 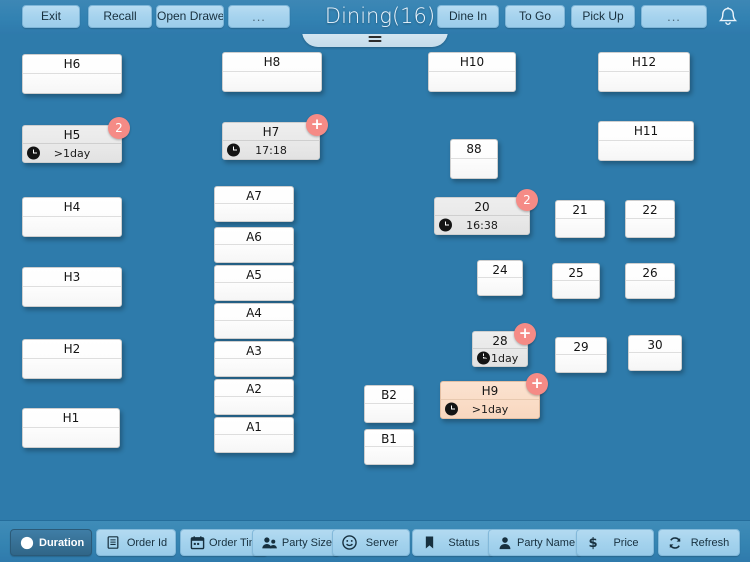 I want to click on table-body: >1day, so click(x=72, y=153).